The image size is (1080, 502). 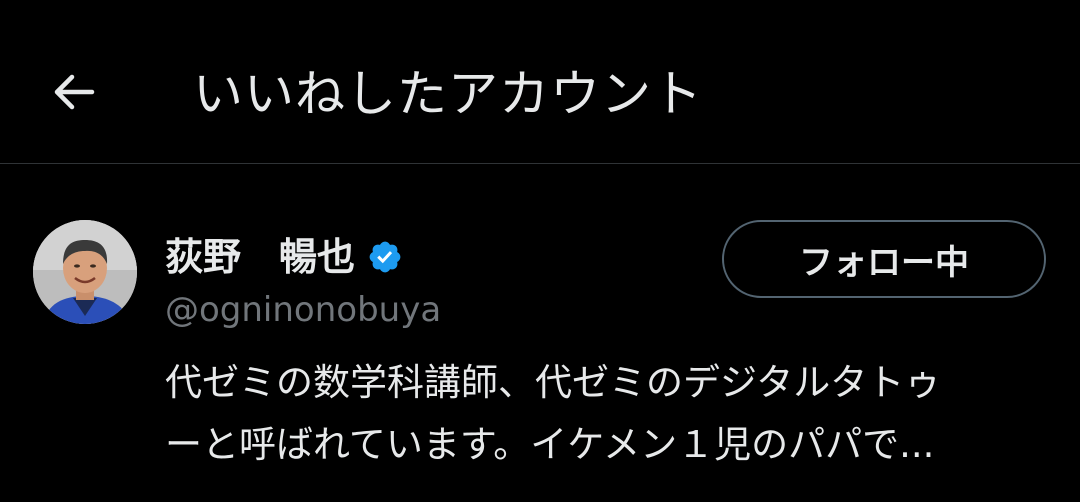 What do you see at coordinates (448, 94) in the screenshot?
I see `page-title: いいねしたアカウント` at bounding box center [448, 94].